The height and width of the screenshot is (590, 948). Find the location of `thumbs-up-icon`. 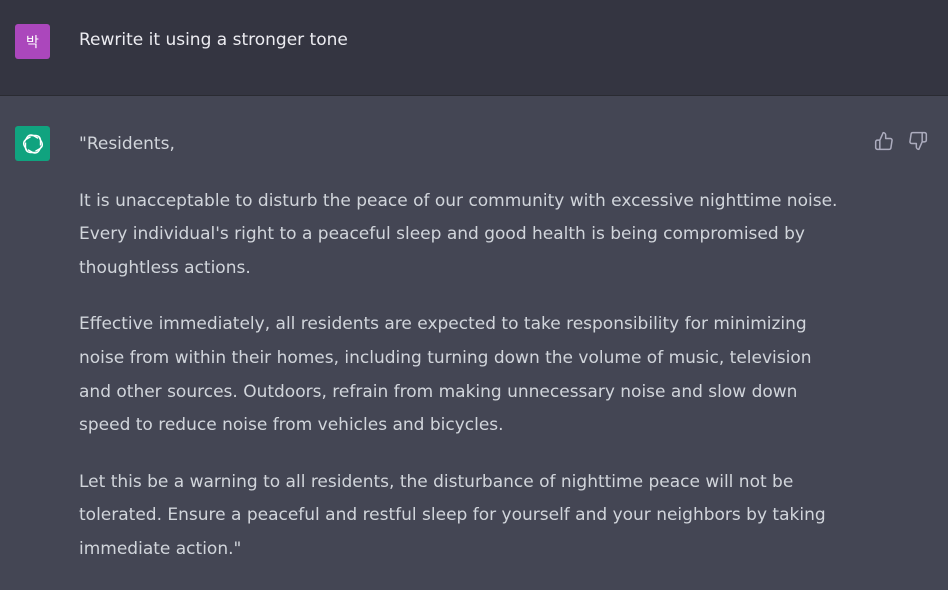

thumbs-up-icon is located at coordinates (883, 141).